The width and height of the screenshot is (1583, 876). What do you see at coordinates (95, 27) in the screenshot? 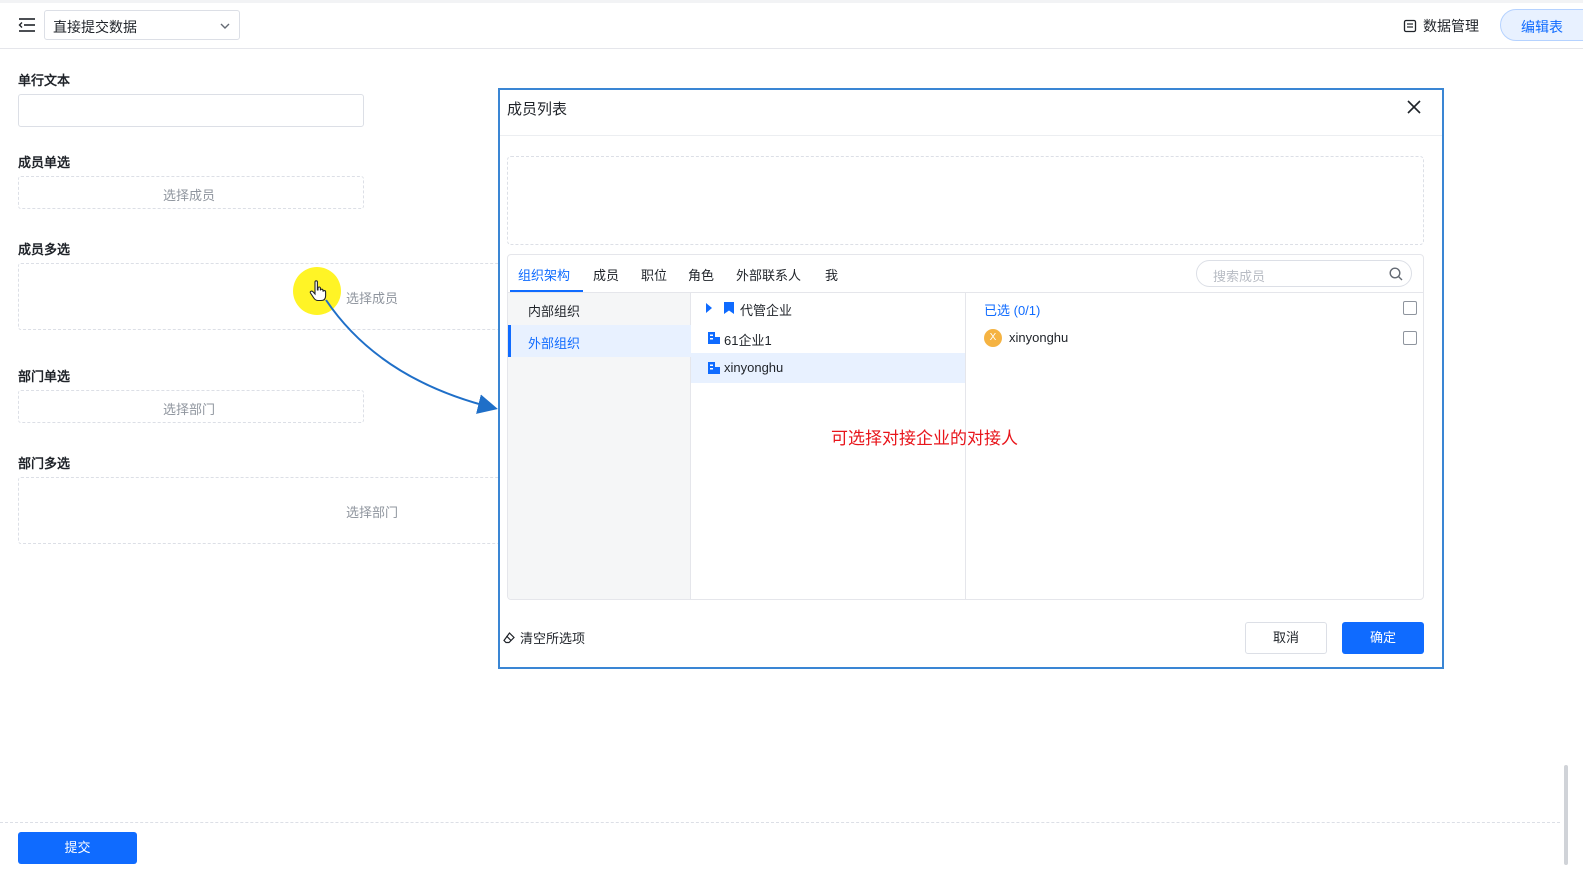
I see `form-mode-select-value: 直接提交数据` at bounding box center [95, 27].